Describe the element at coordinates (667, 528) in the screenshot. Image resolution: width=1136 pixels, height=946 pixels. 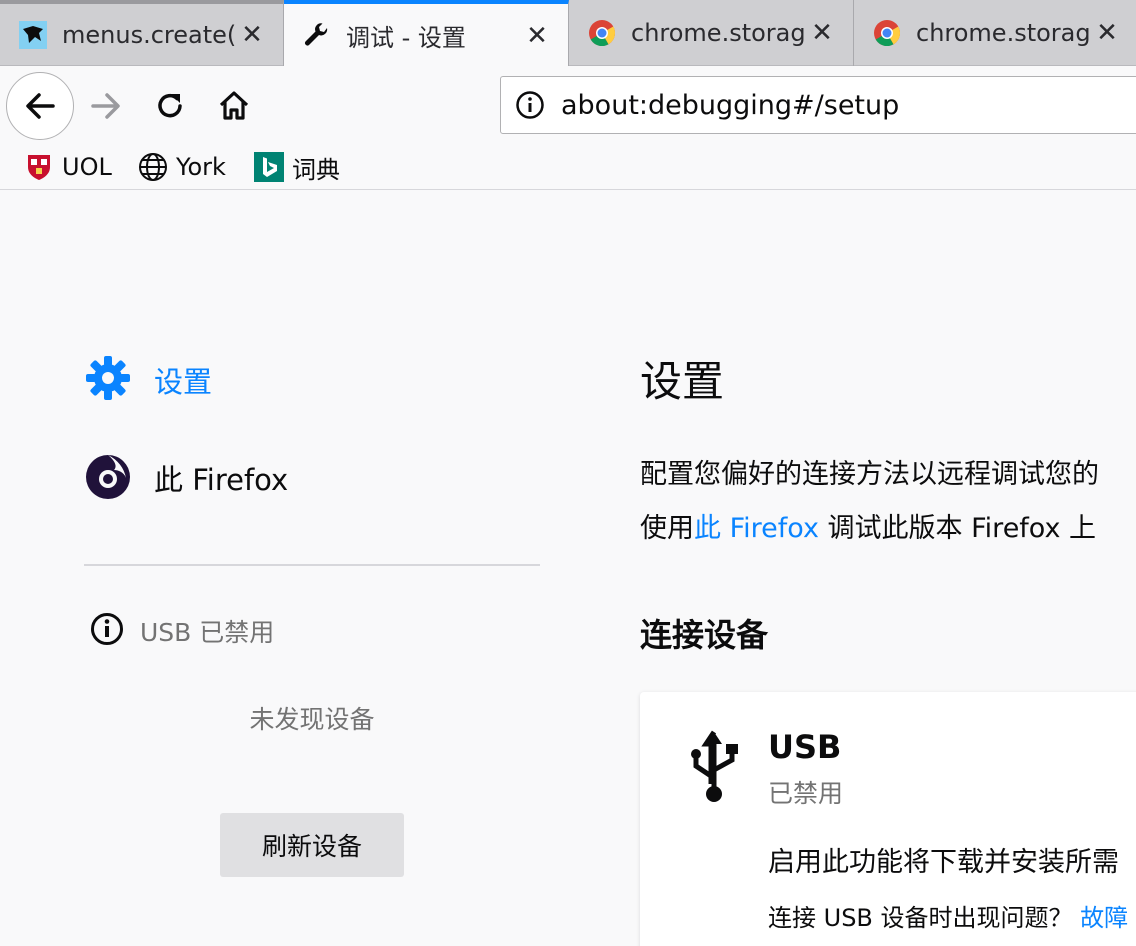
I see `description-text: 使用` at that location.